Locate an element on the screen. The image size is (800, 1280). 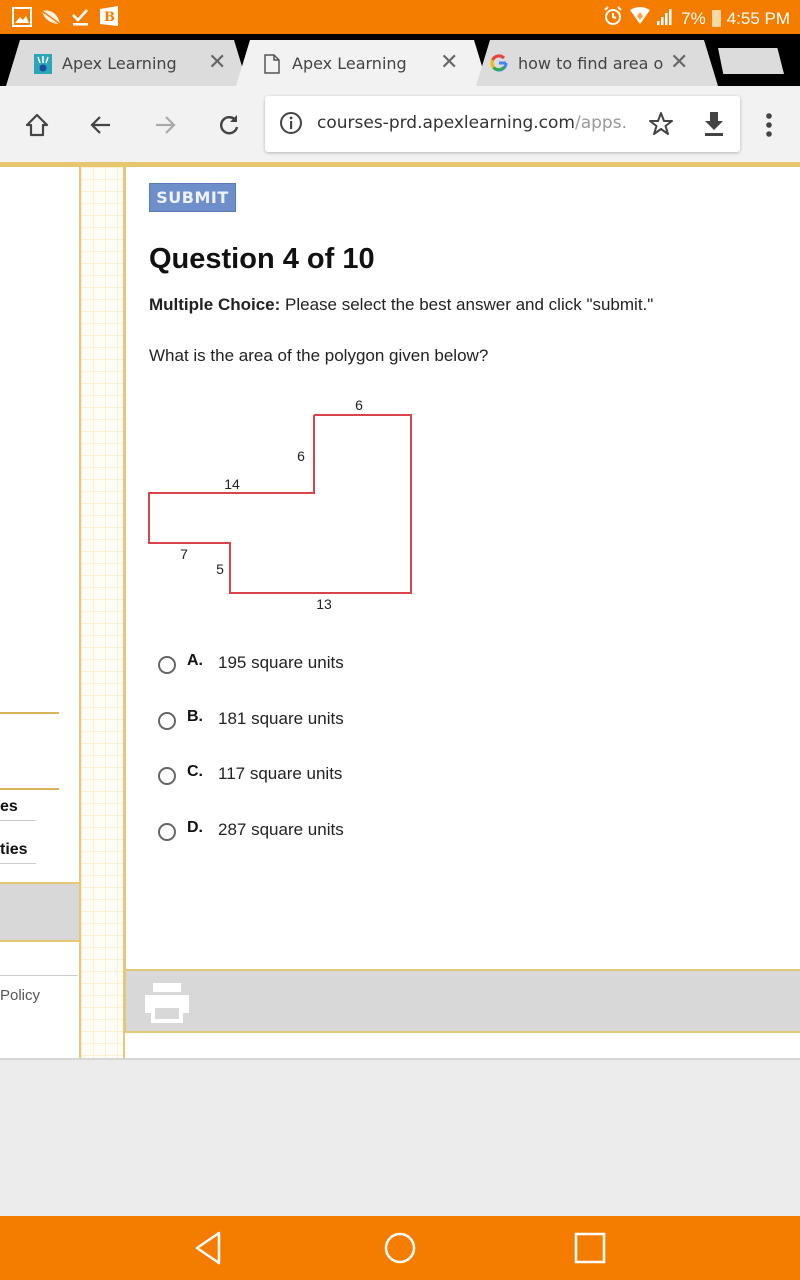
android-nav-bar is located at coordinates (400, 1248).